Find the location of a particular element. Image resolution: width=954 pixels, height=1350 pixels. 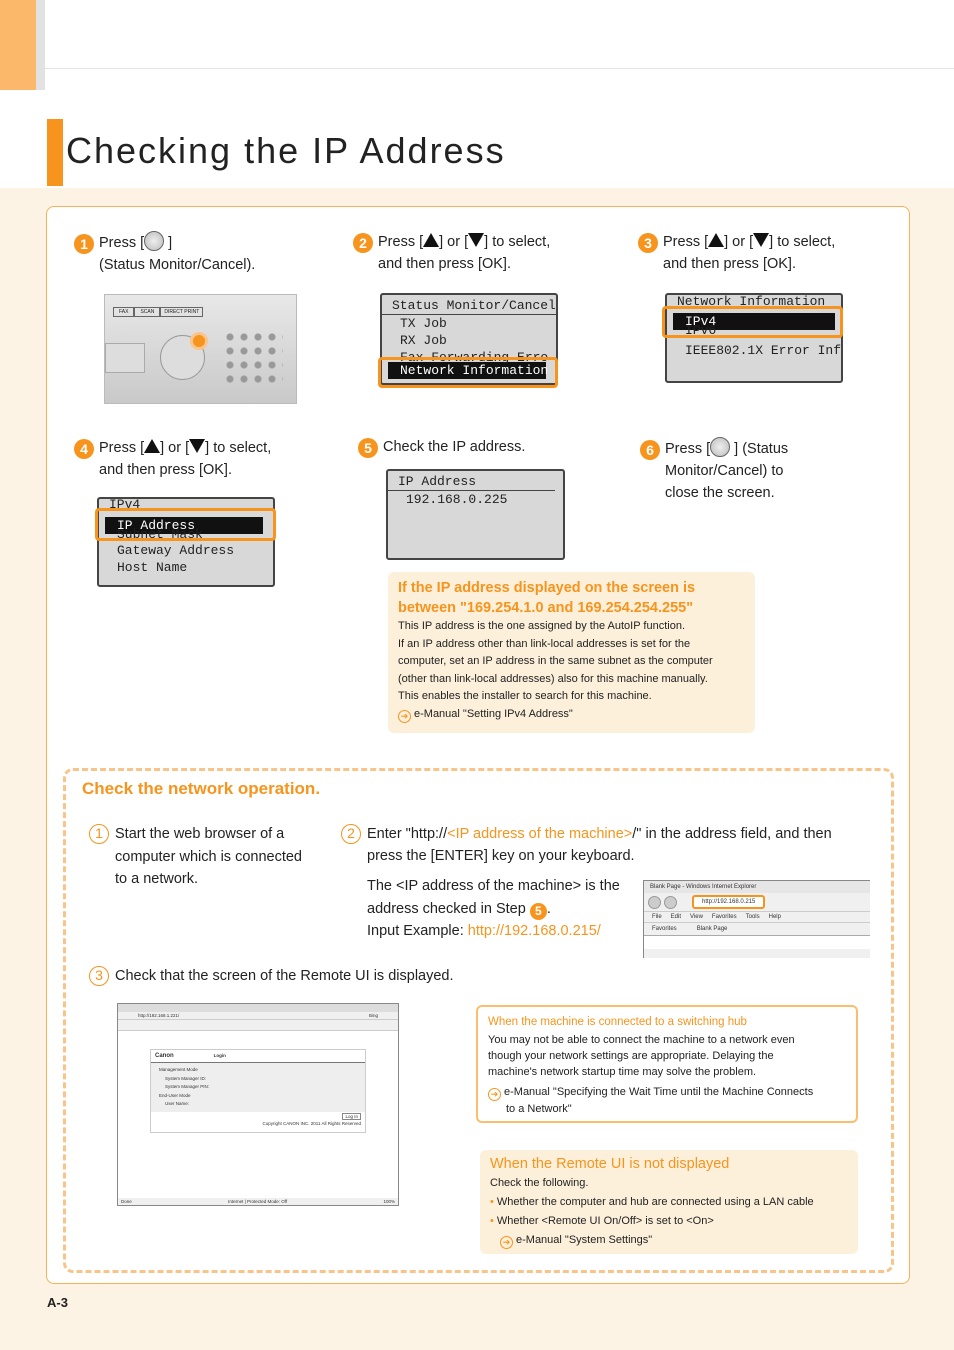

favorites-bar: Favorites Blank Page is located at coordinates (757, 928).